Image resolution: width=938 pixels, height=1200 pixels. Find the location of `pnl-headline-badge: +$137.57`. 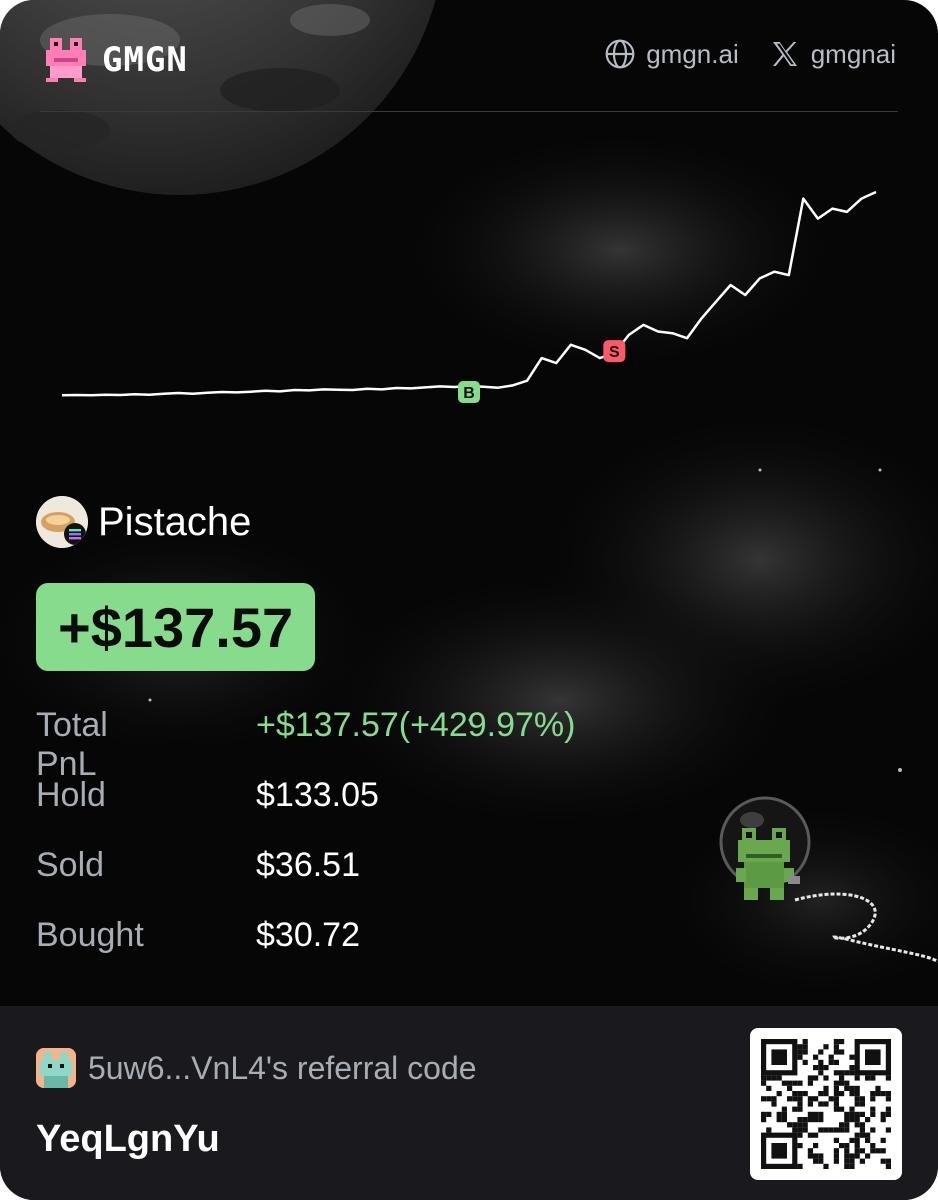

pnl-headline-badge: +$137.57 is located at coordinates (176, 627).